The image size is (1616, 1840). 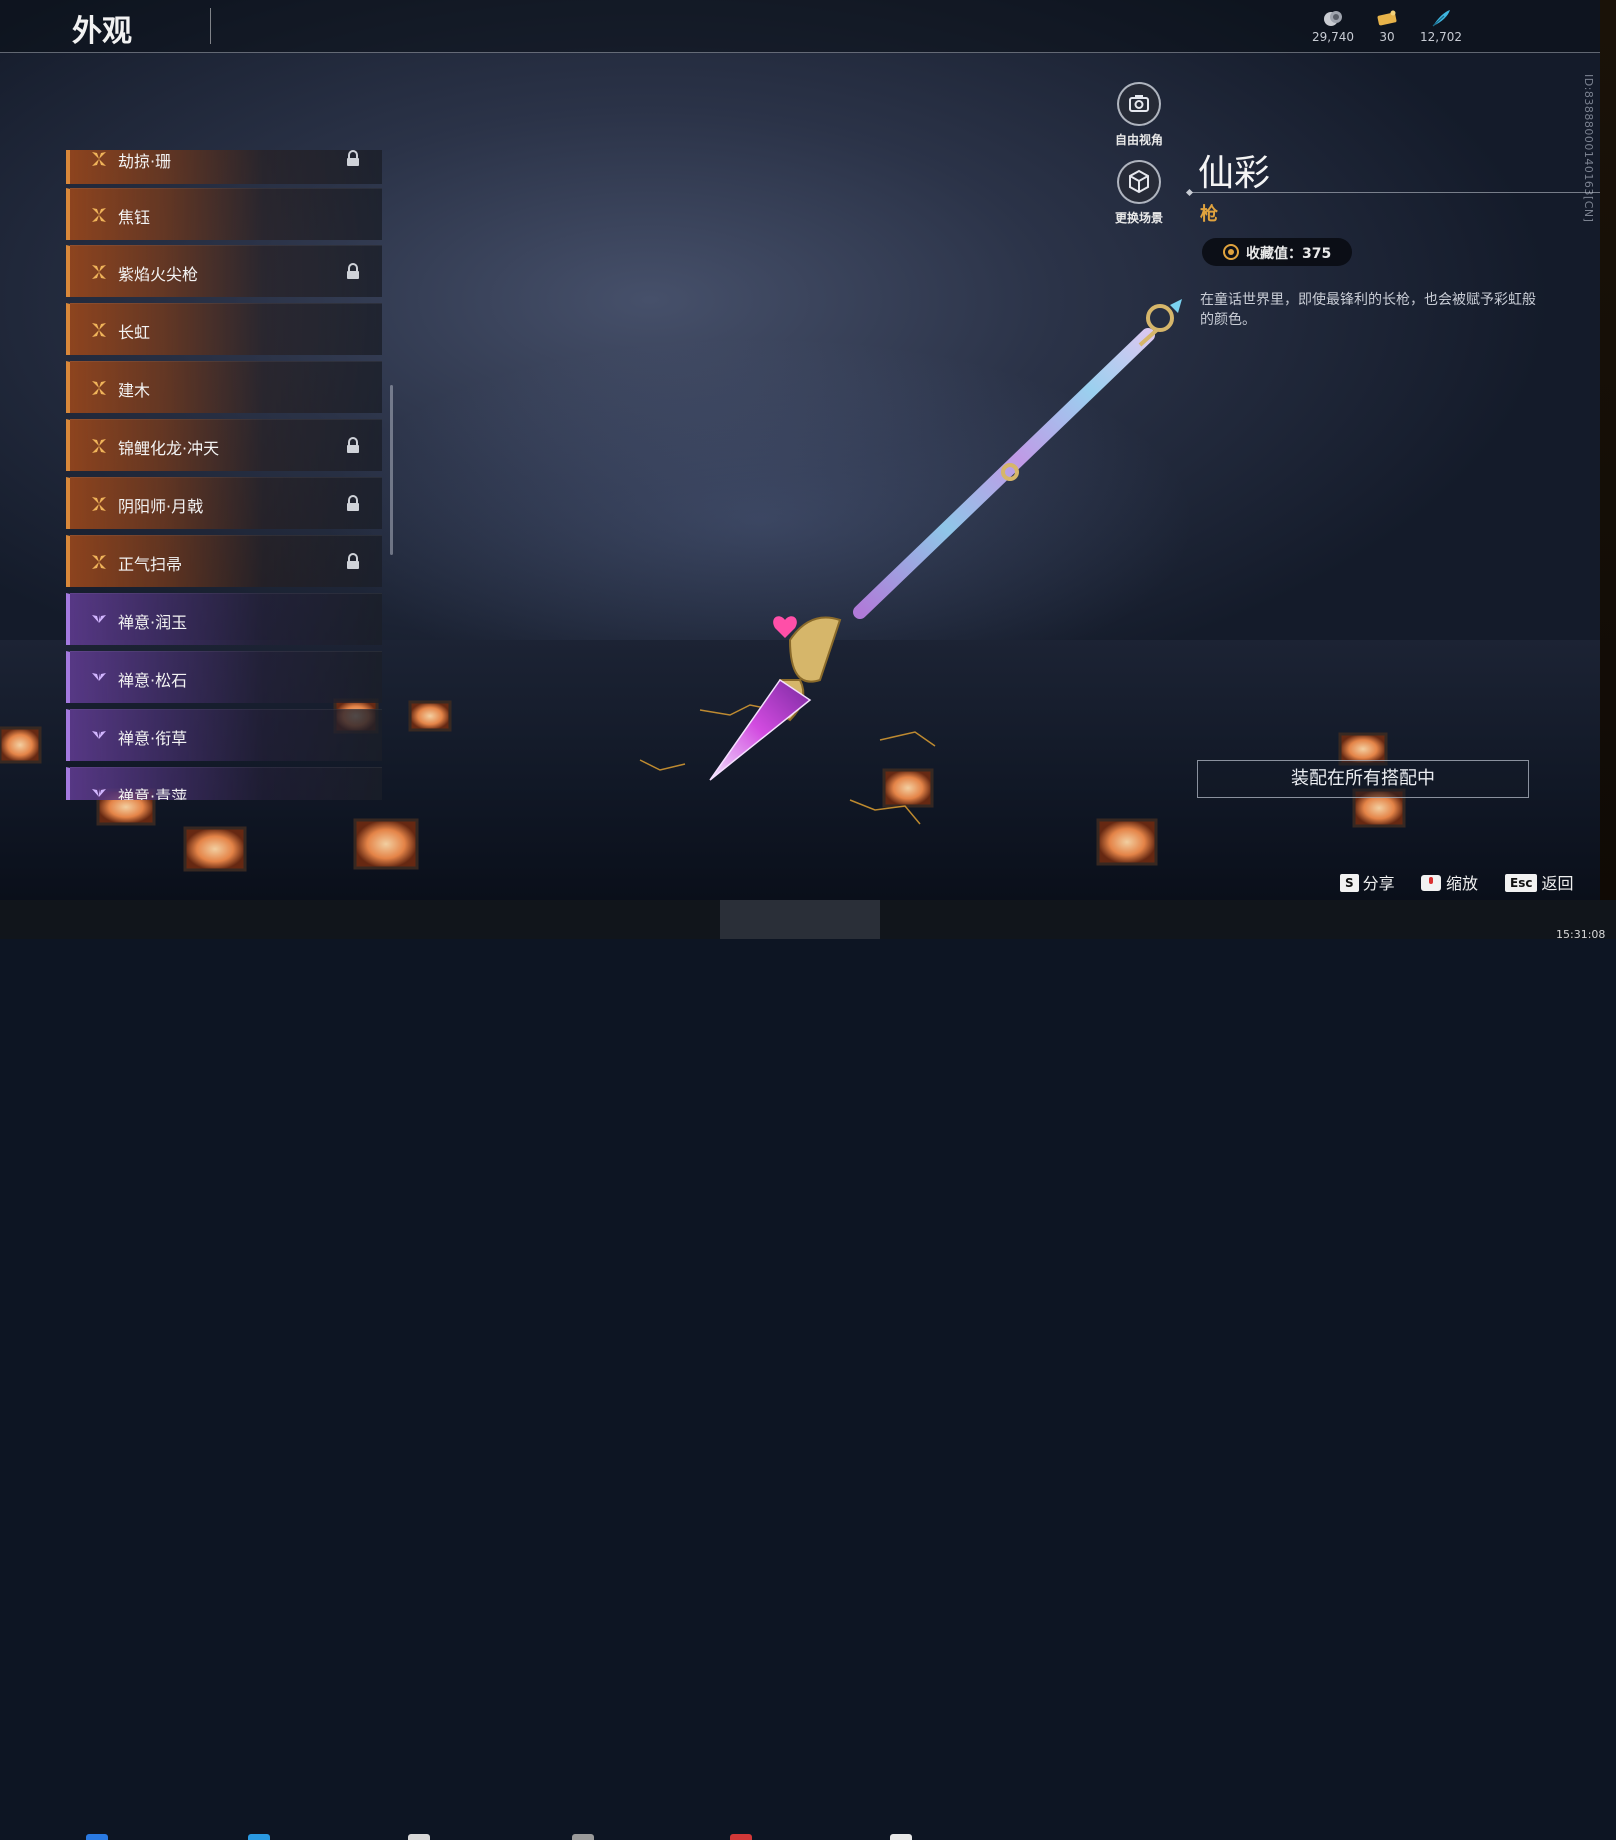 I want to click on free-view-label: 自由视角, so click(x=1138, y=140).